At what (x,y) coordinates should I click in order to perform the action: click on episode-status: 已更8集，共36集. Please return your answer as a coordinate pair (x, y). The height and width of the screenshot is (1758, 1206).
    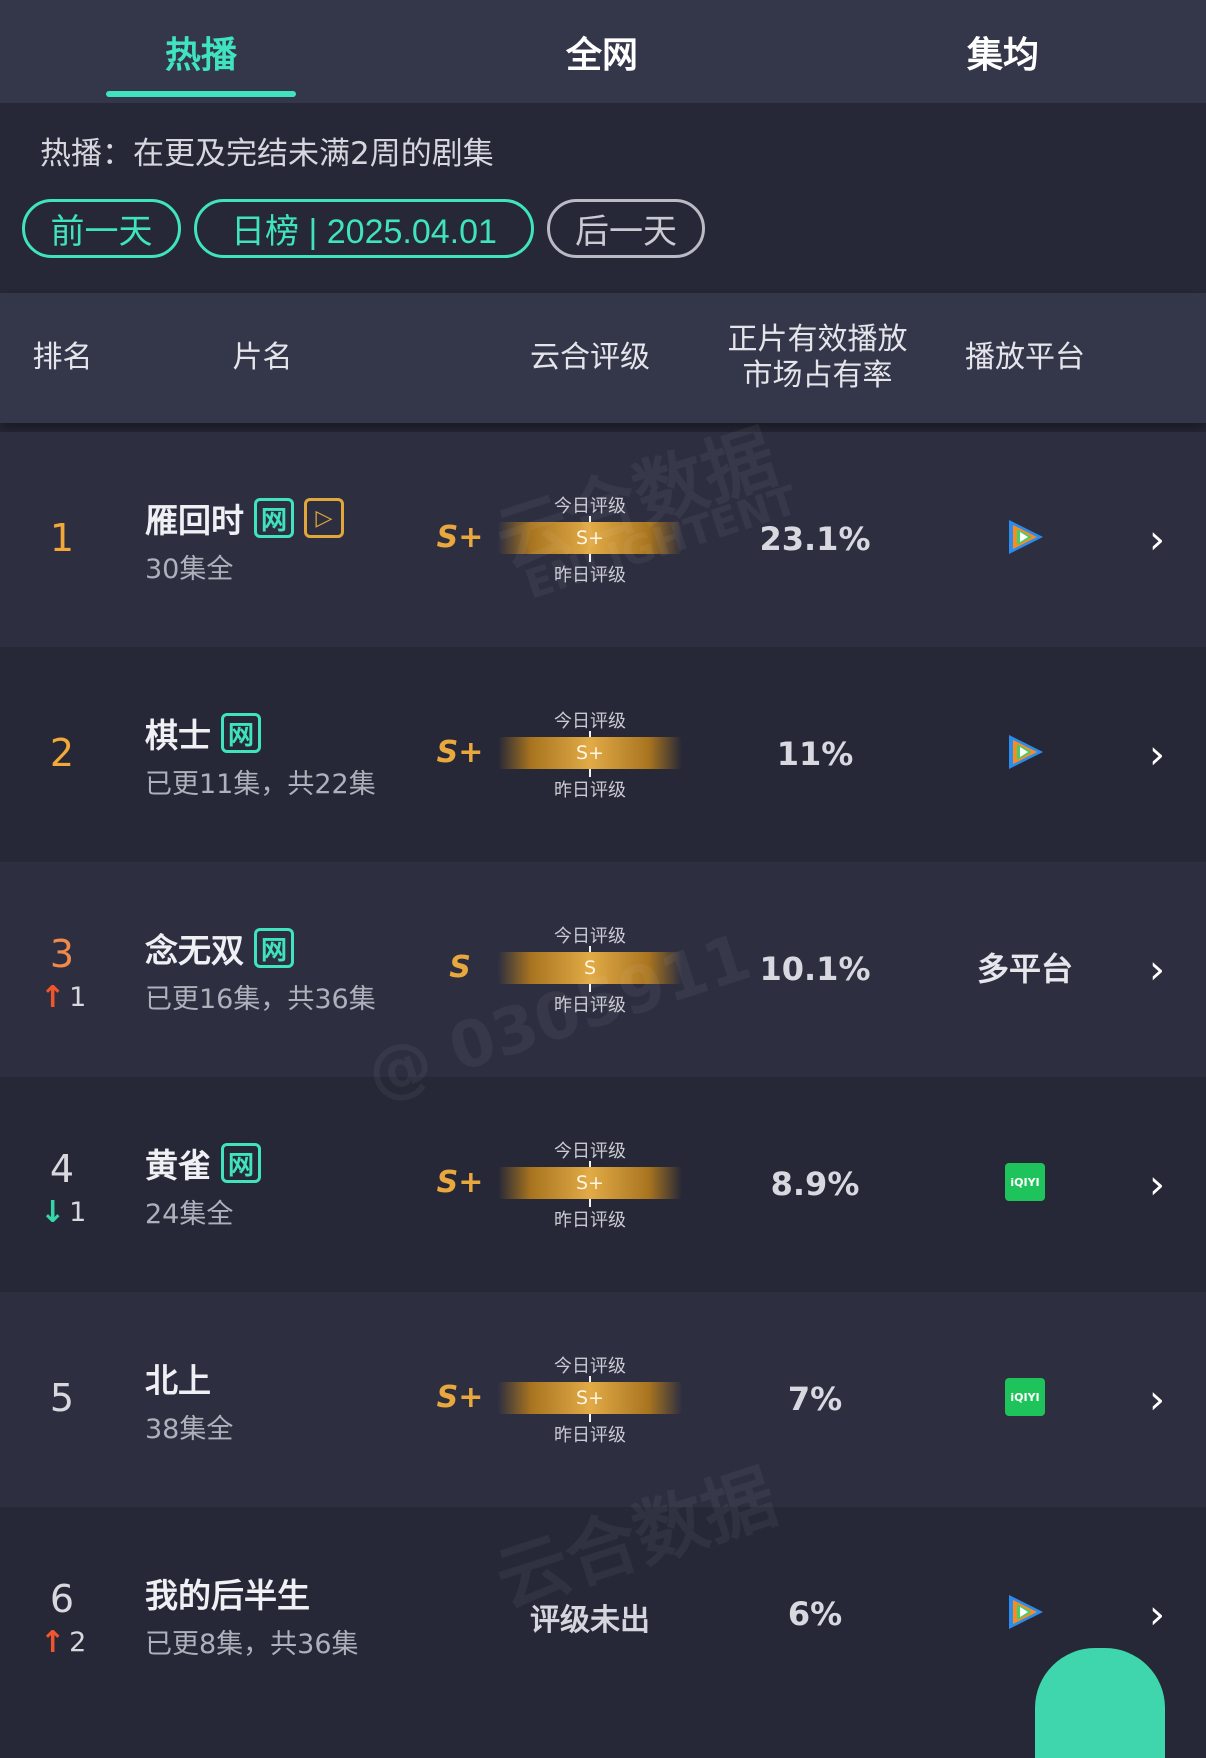
    Looking at the image, I should click on (252, 1644).